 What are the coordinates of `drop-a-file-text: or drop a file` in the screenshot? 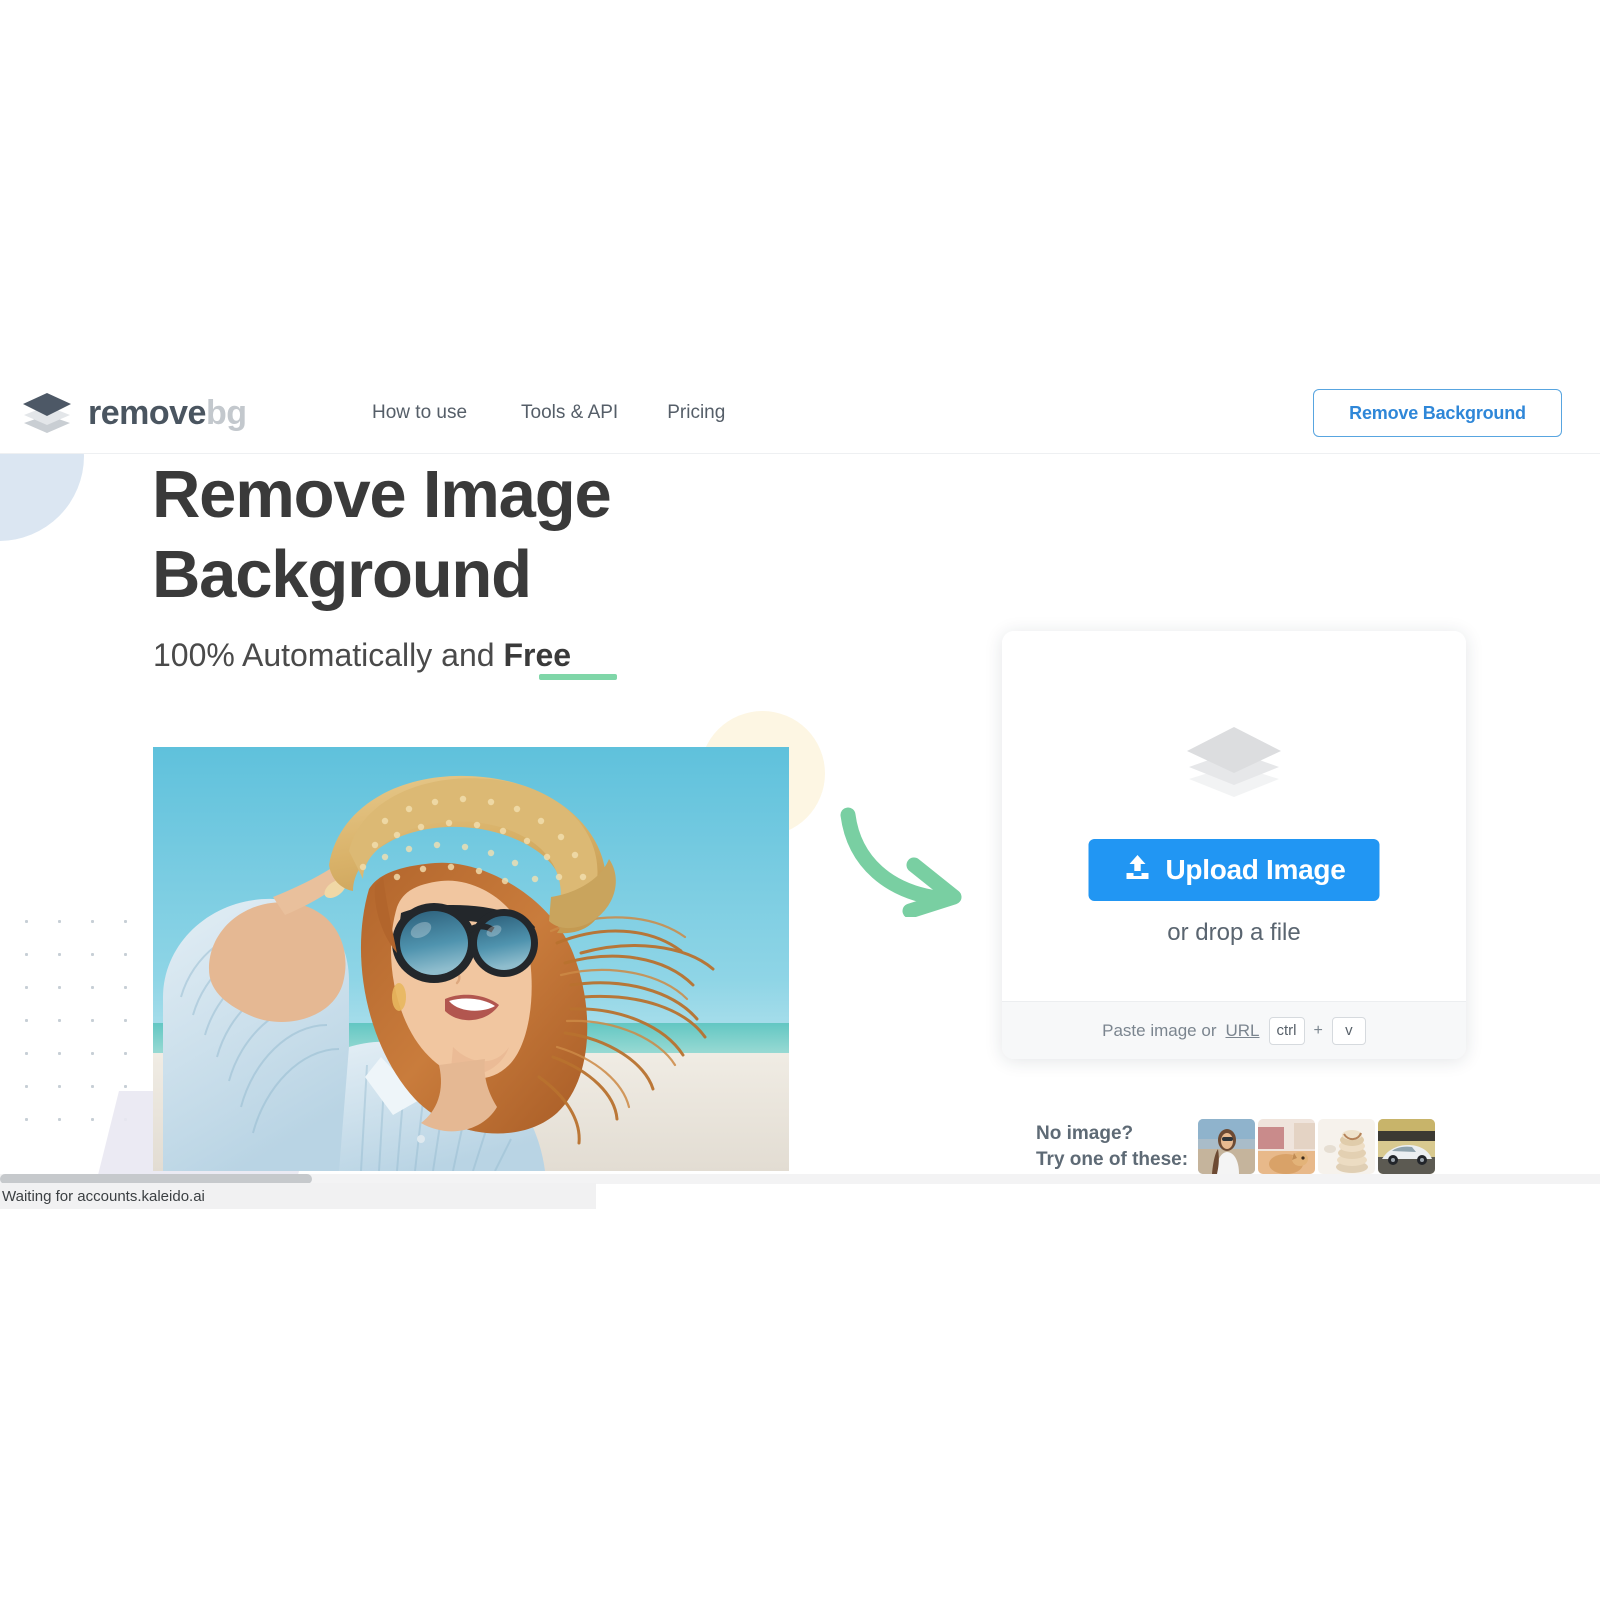 It's located at (1234, 932).